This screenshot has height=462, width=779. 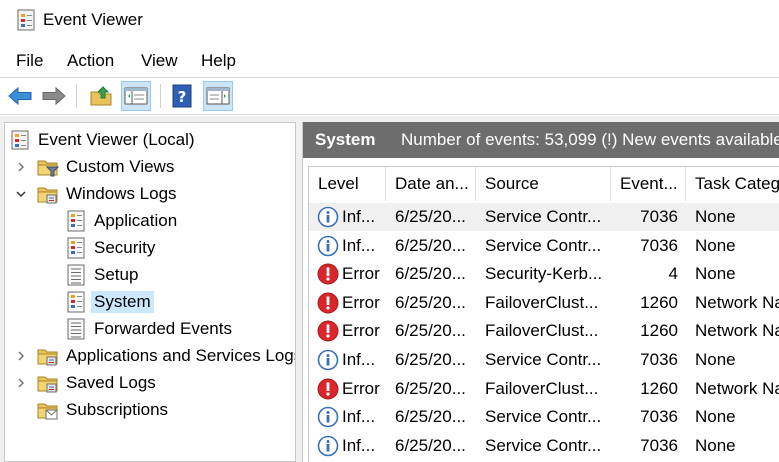 I want to click on forward-arrow-icon, so click(x=54, y=96).